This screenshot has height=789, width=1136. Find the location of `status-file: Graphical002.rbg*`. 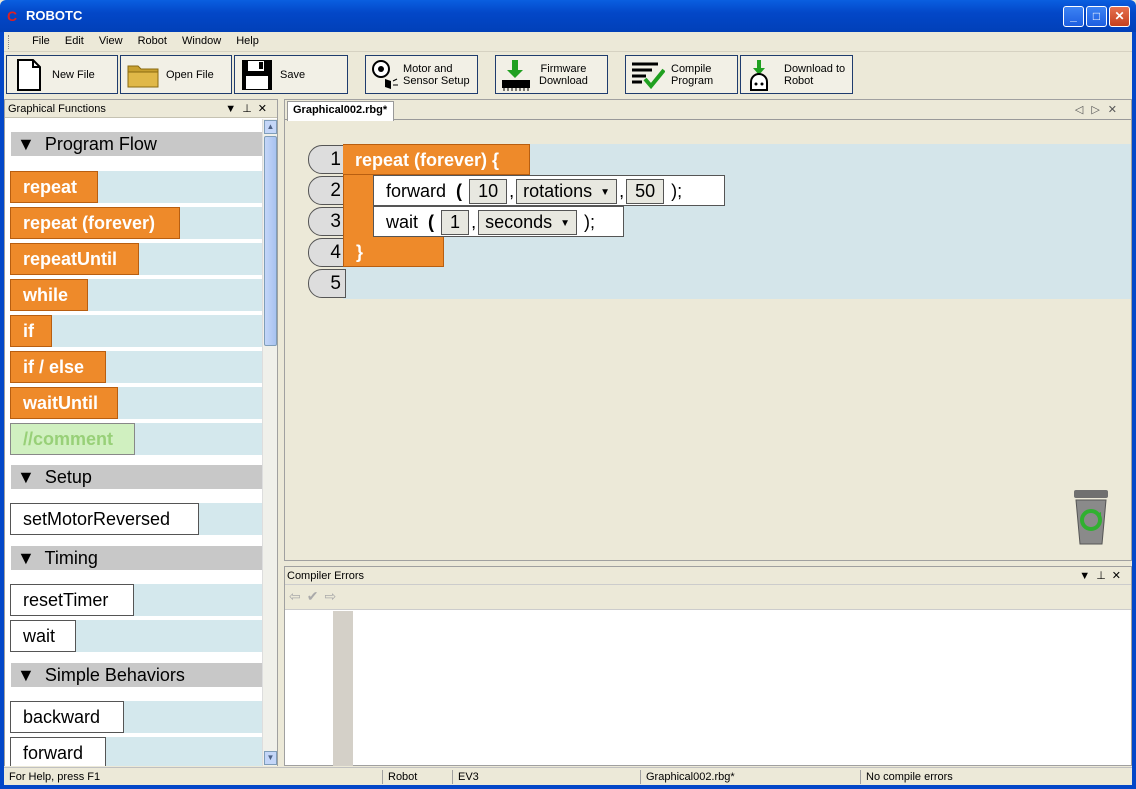

status-file: Graphical002.rbg* is located at coordinates (690, 777).